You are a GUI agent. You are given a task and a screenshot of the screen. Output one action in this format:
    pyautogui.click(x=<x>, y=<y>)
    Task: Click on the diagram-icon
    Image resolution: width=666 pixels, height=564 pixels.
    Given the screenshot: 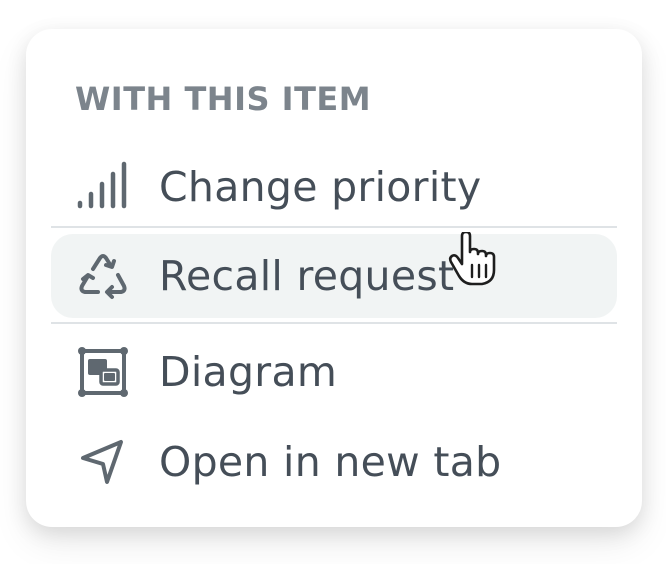 What is the action you would take?
    pyautogui.click(x=103, y=372)
    